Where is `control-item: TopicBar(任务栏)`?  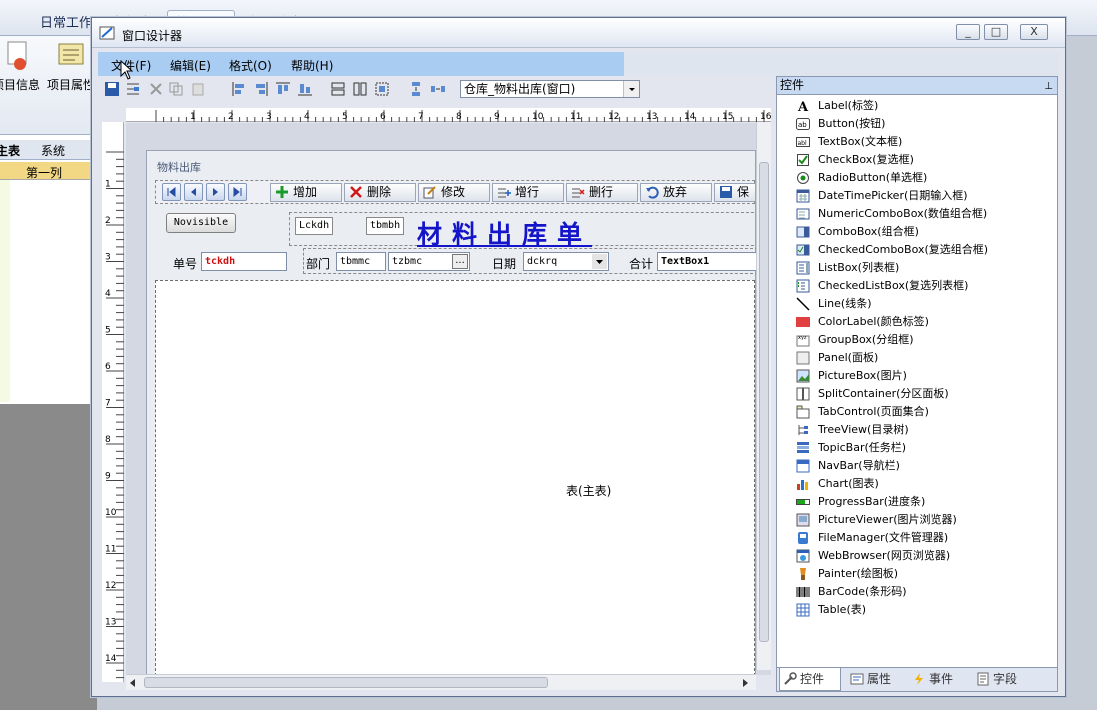 control-item: TopicBar(任务栏) is located at coordinates (923, 448).